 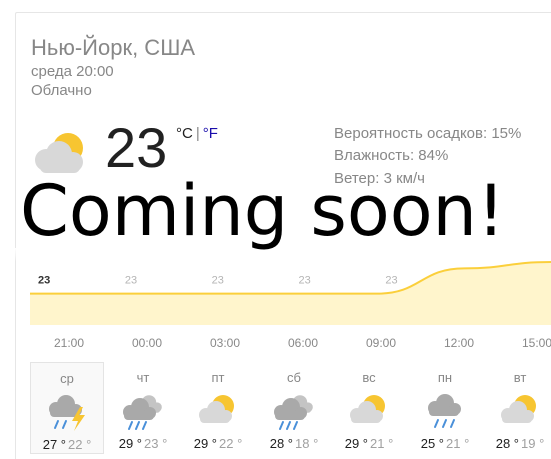 What do you see at coordinates (67, 413) in the screenshot?
I see `thunderstorm-icon` at bounding box center [67, 413].